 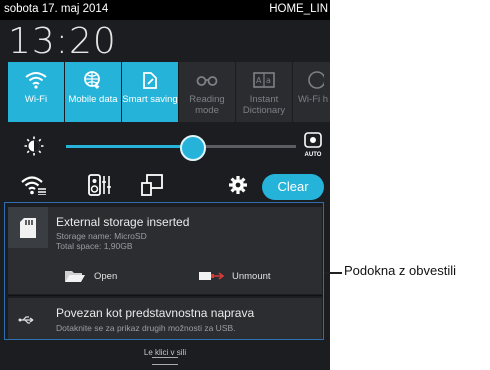 I want to click on brightness-slider, so click(x=181, y=148).